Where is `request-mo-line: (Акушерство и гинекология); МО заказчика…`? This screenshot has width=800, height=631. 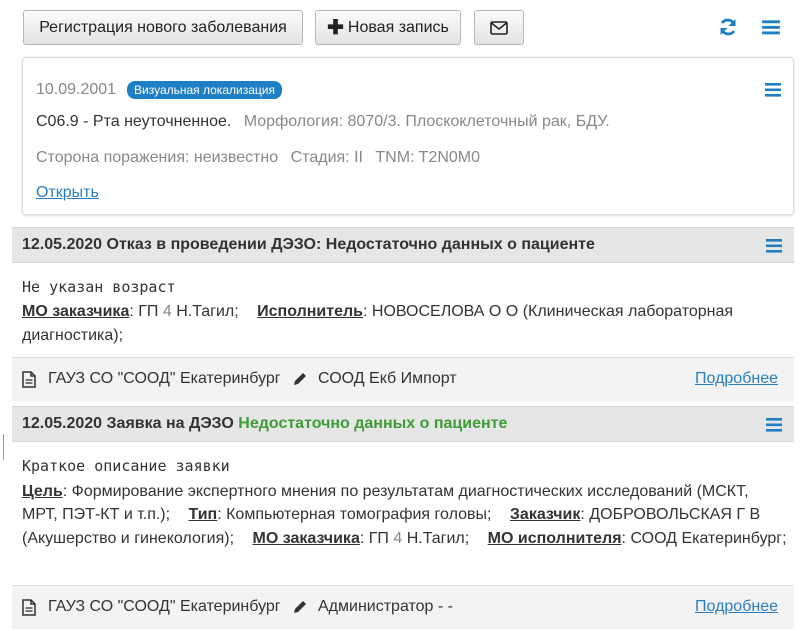 request-mo-line: (Акушерство и гинекология); МО заказчика… is located at coordinates (404, 539).